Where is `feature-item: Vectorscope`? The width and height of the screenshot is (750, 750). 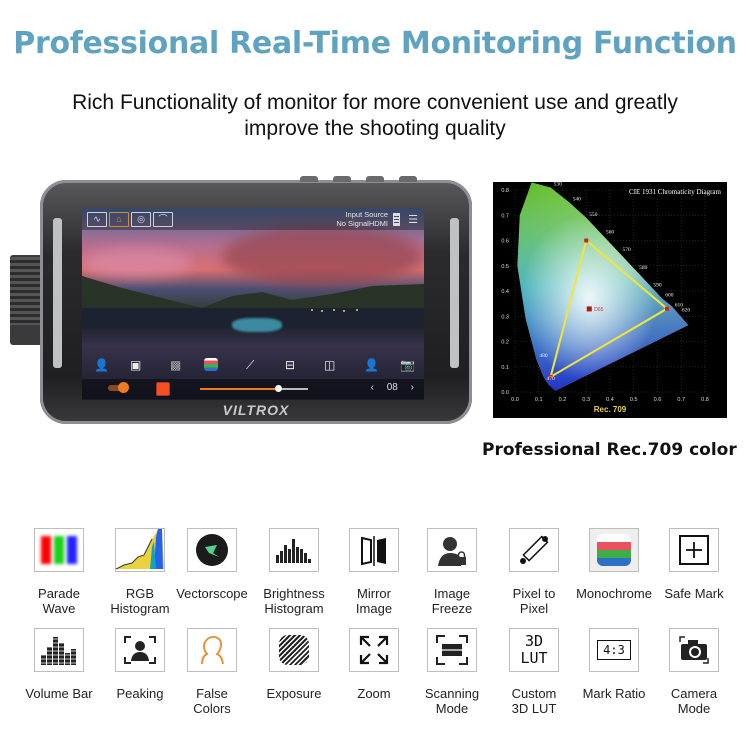
feature-item: Vectorscope is located at coordinates (212, 564).